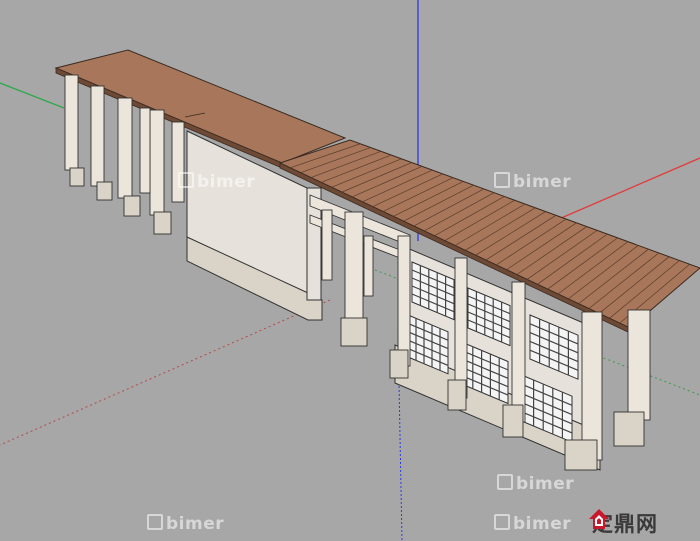 Image resolution: width=700 pixels, height=541 pixels. I want to click on house-icon, so click(599, 519).